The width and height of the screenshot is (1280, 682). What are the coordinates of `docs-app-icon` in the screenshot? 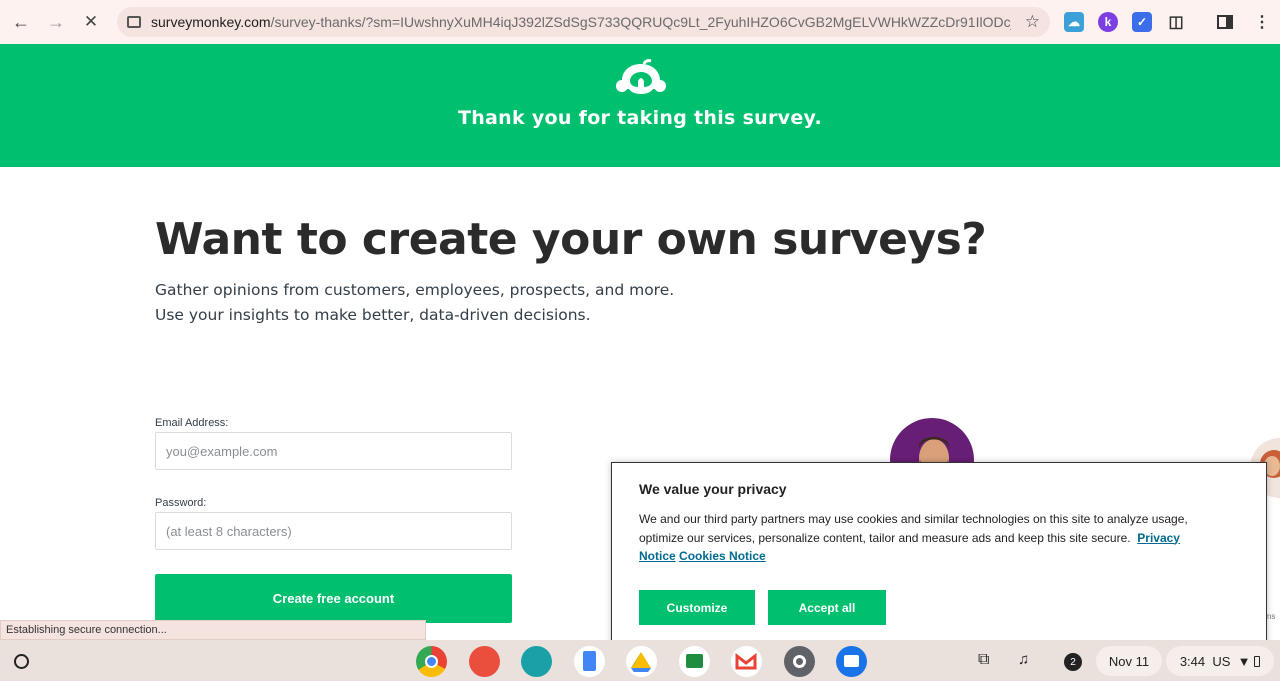 It's located at (589, 661).